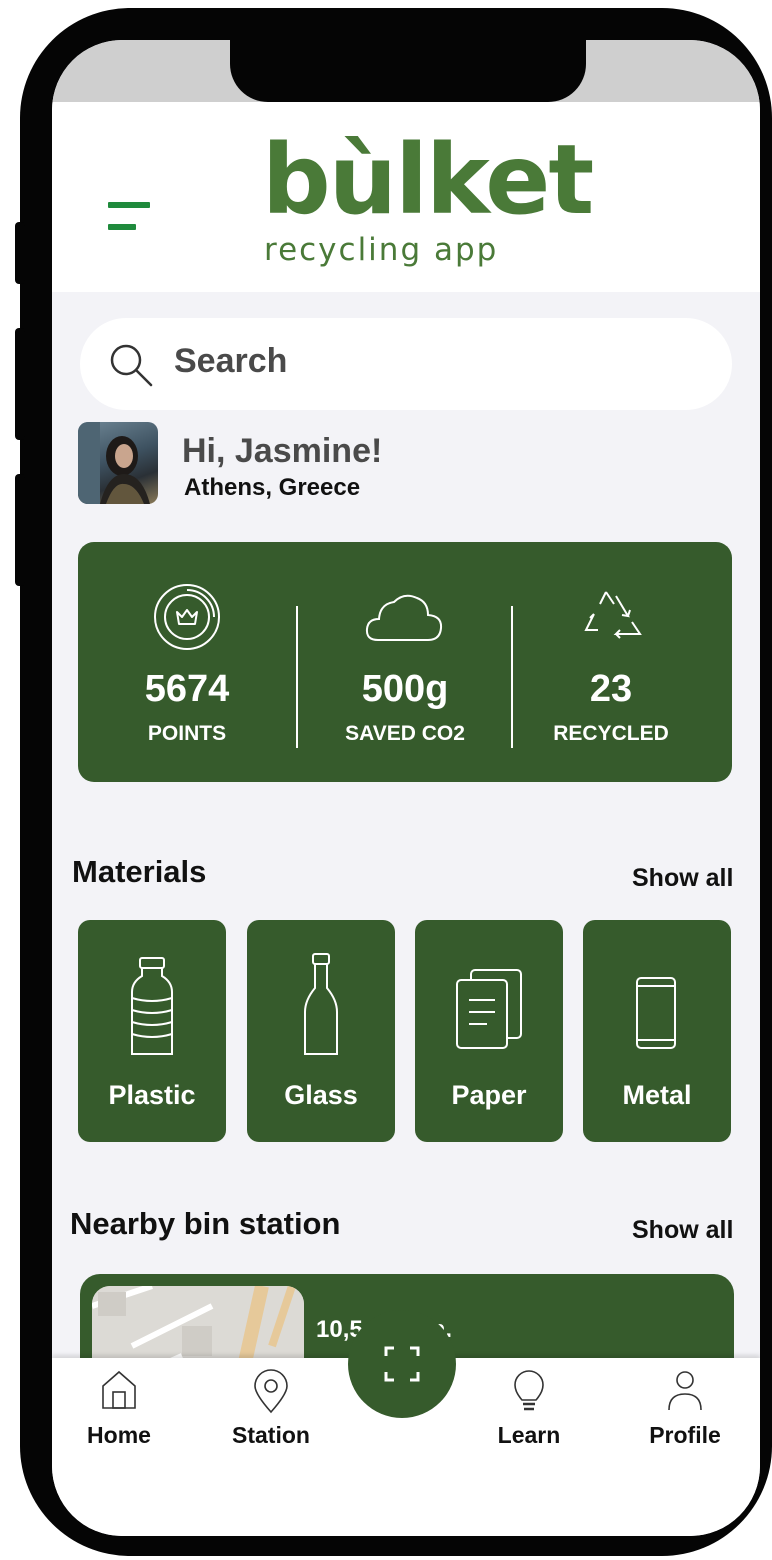  What do you see at coordinates (404, 617) in the screenshot?
I see `cloud-icon` at bounding box center [404, 617].